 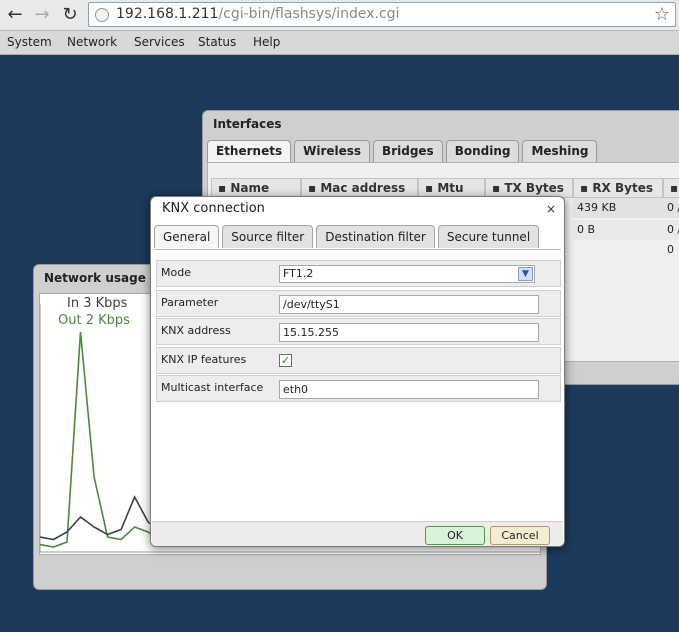 I want to click on ok-button: OK, so click(x=455, y=535).